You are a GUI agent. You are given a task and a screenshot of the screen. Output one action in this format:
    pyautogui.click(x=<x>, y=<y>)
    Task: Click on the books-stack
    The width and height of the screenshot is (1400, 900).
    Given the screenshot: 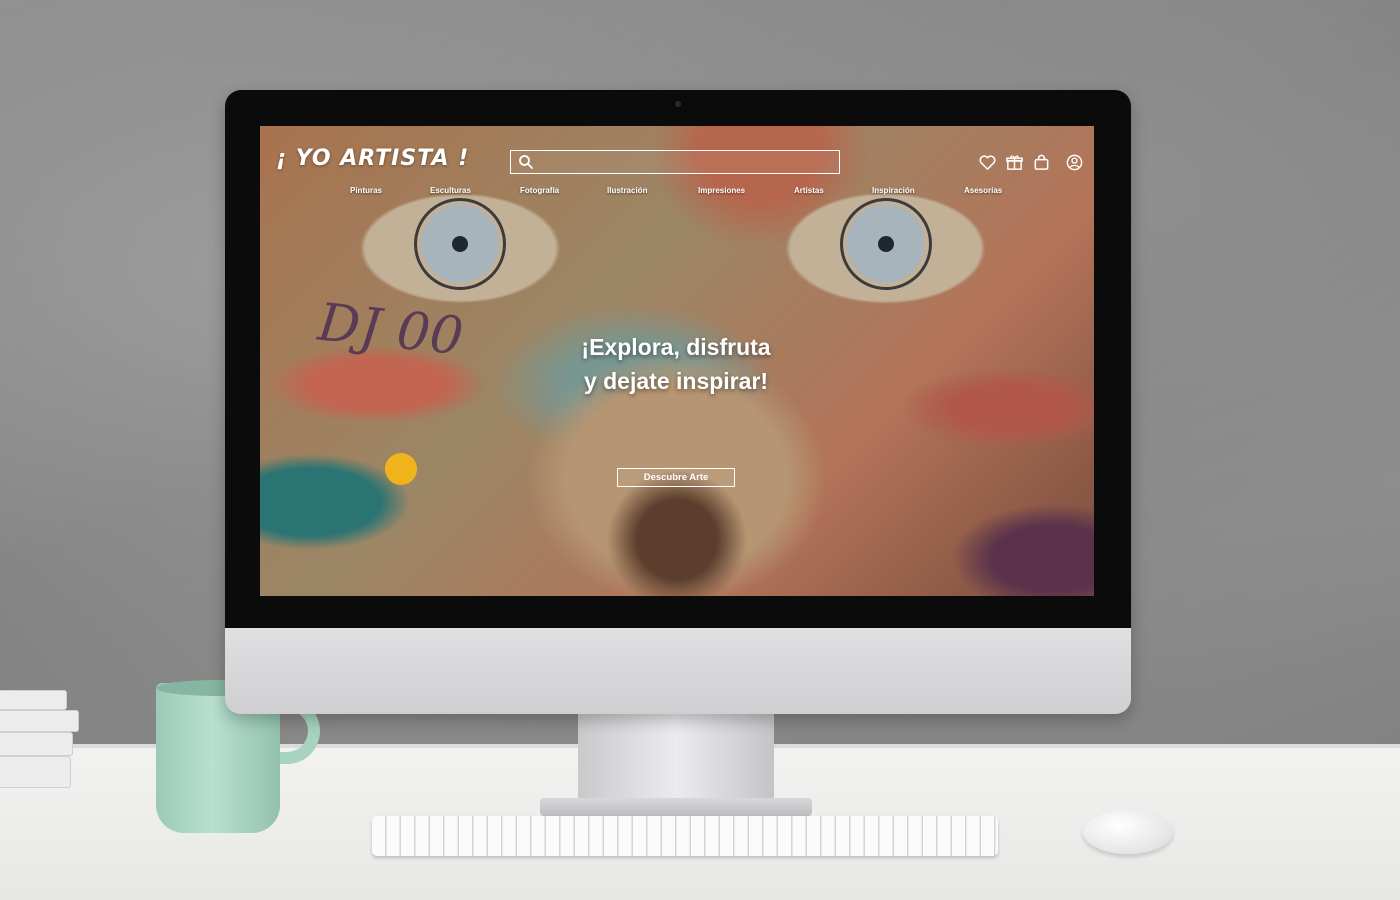 What is the action you would take?
    pyautogui.click(x=45, y=745)
    